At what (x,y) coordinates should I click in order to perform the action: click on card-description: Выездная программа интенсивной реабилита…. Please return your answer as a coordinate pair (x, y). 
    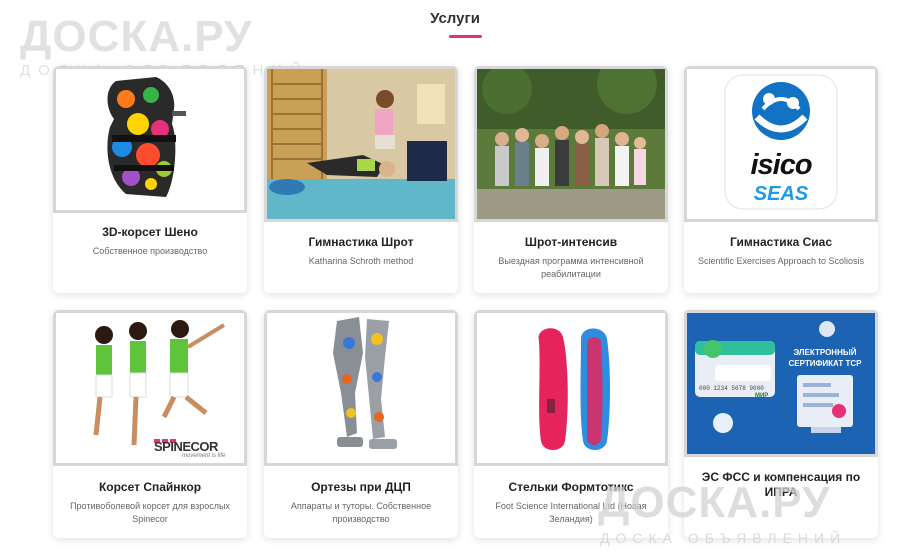
    Looking at the image, I should click on (571, 267).